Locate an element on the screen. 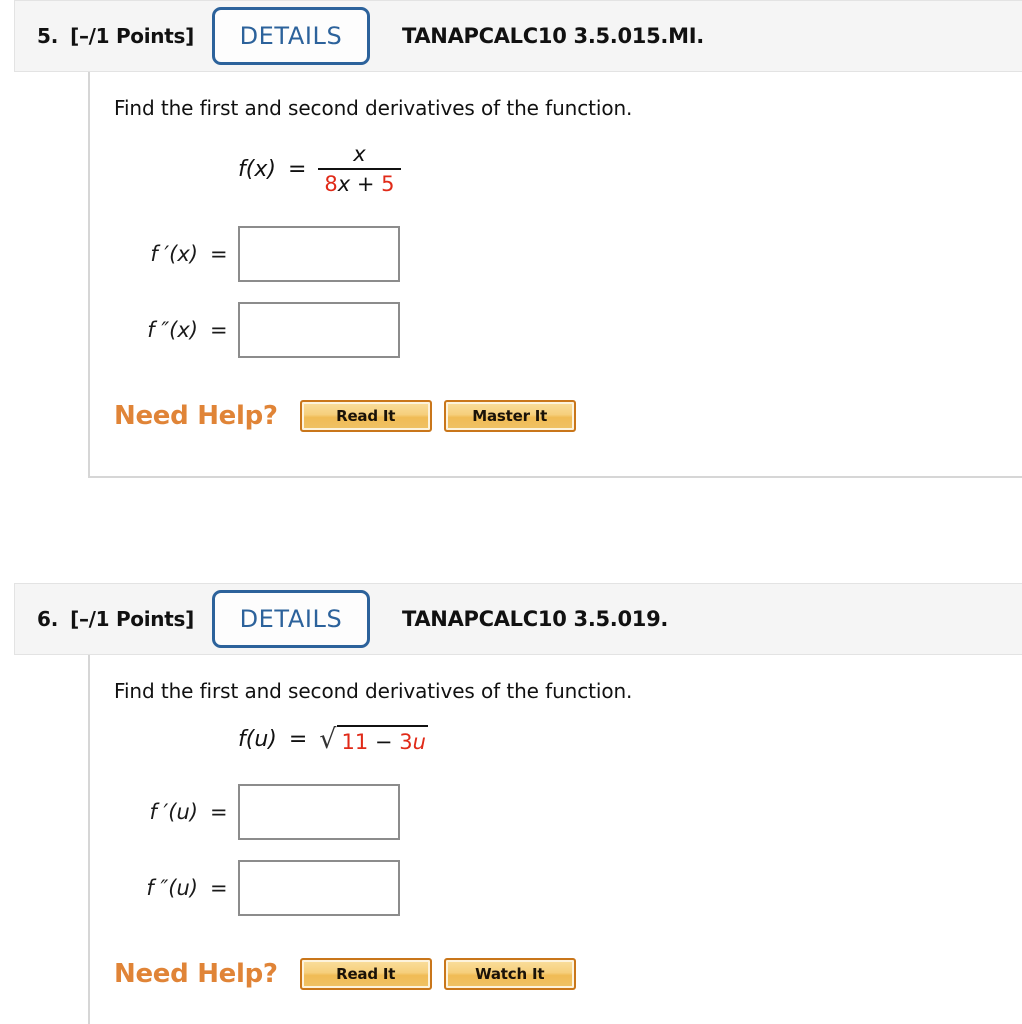 This screenshot has height=1024, width=1022. radicand-term-3: 3 is located at coordinates (406, 742).